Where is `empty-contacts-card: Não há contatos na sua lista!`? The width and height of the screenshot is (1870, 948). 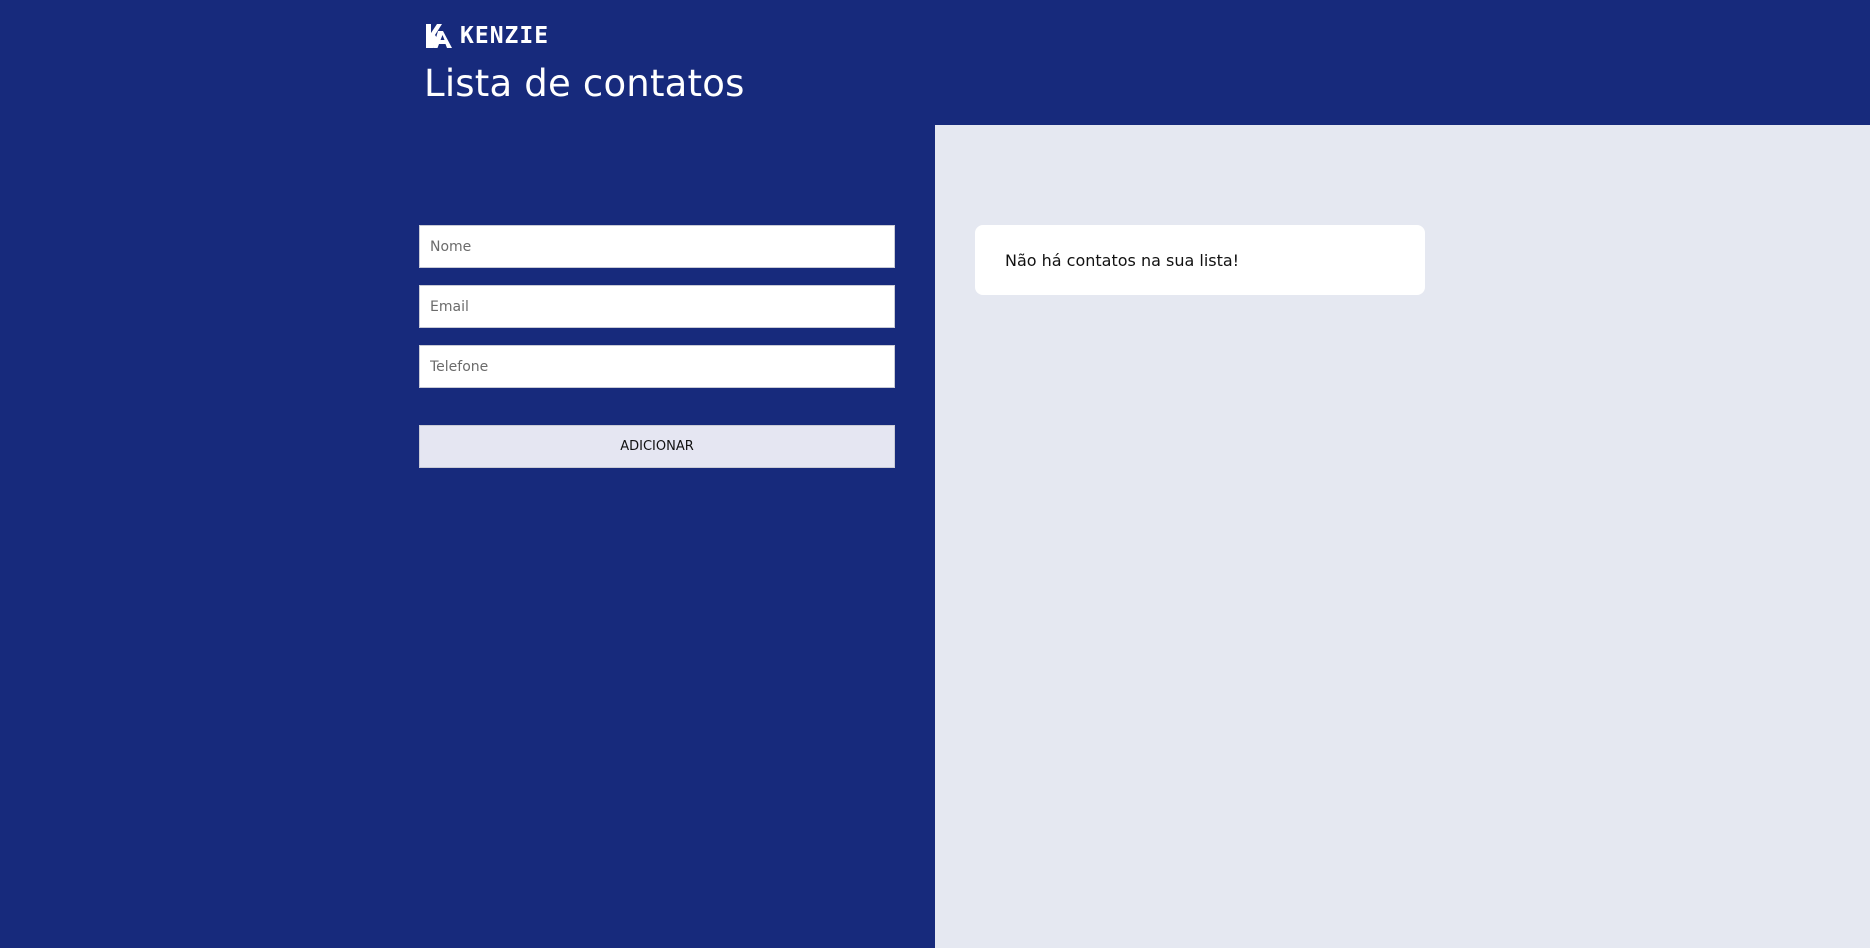
empty-contacts-card: Não há contatos na sua lista! is located at coordinates (1200, 260).